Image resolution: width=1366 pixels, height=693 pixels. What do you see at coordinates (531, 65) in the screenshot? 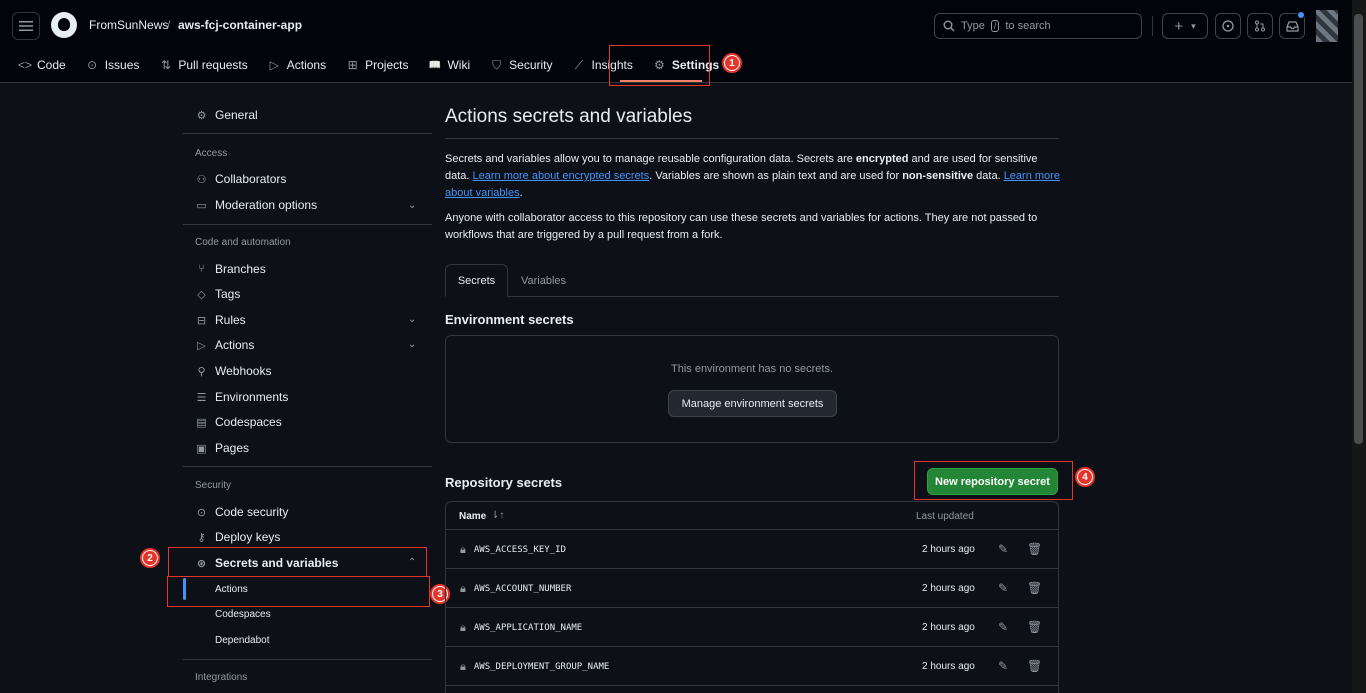
I see `tab-security-label: Security` at bounding box center [531, 65].